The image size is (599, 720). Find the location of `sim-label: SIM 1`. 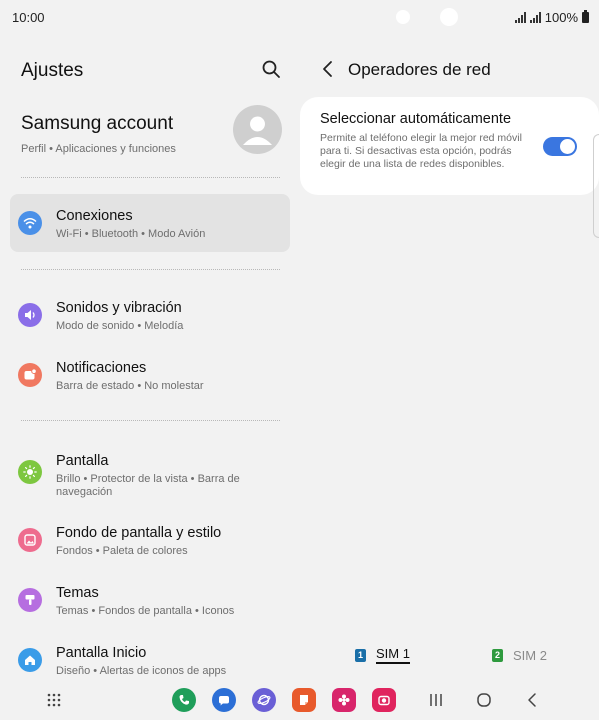

sim-label: SIM 1 is located at coordinates (393, 655).